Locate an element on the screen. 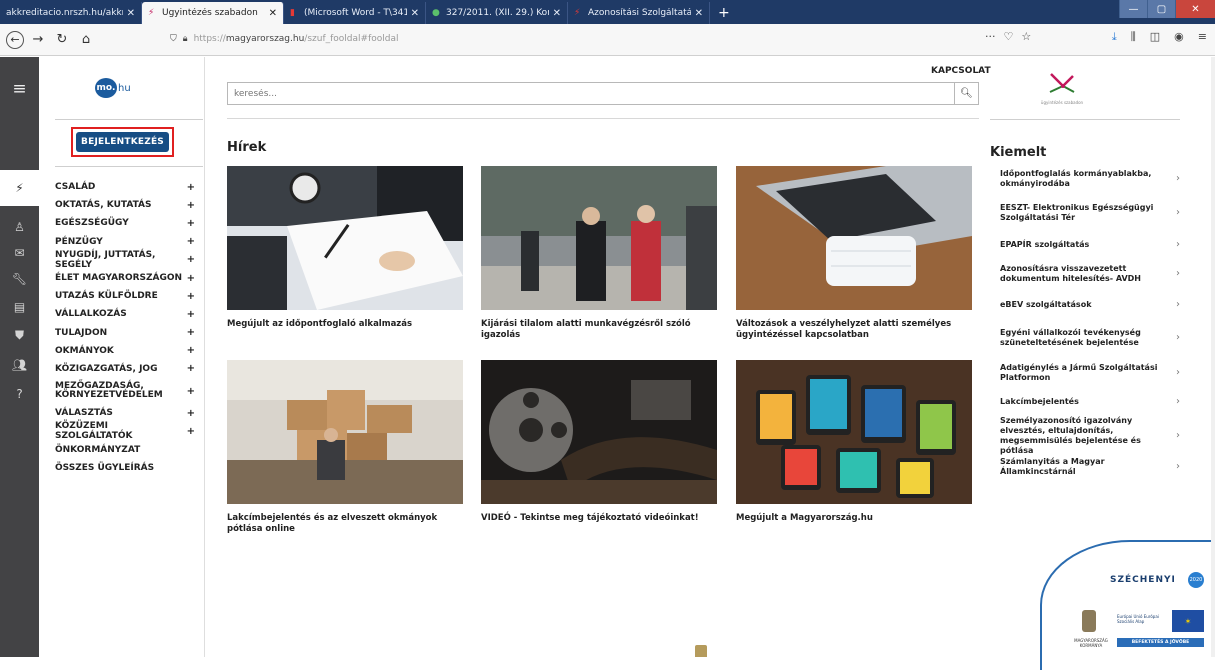 The image size is (1215, 670). eu-flag-icon: ✶ is located at coordinates (1188, 621).